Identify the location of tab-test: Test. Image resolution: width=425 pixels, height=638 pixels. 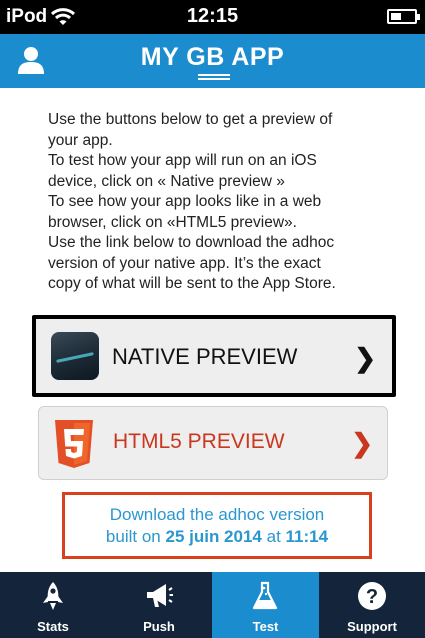
(265, 605).